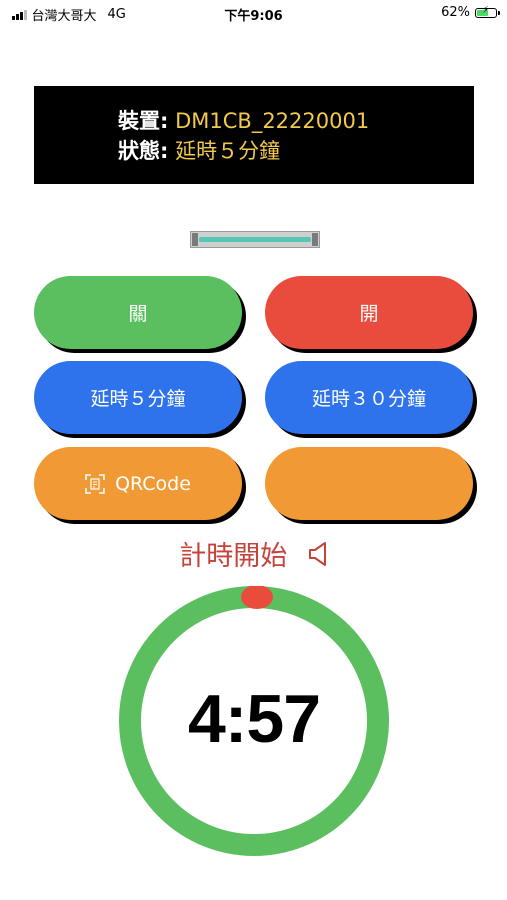  Describe the element at coordinates (455, 12) in the screenshot. I see `battery-percent: 62%` at that location.